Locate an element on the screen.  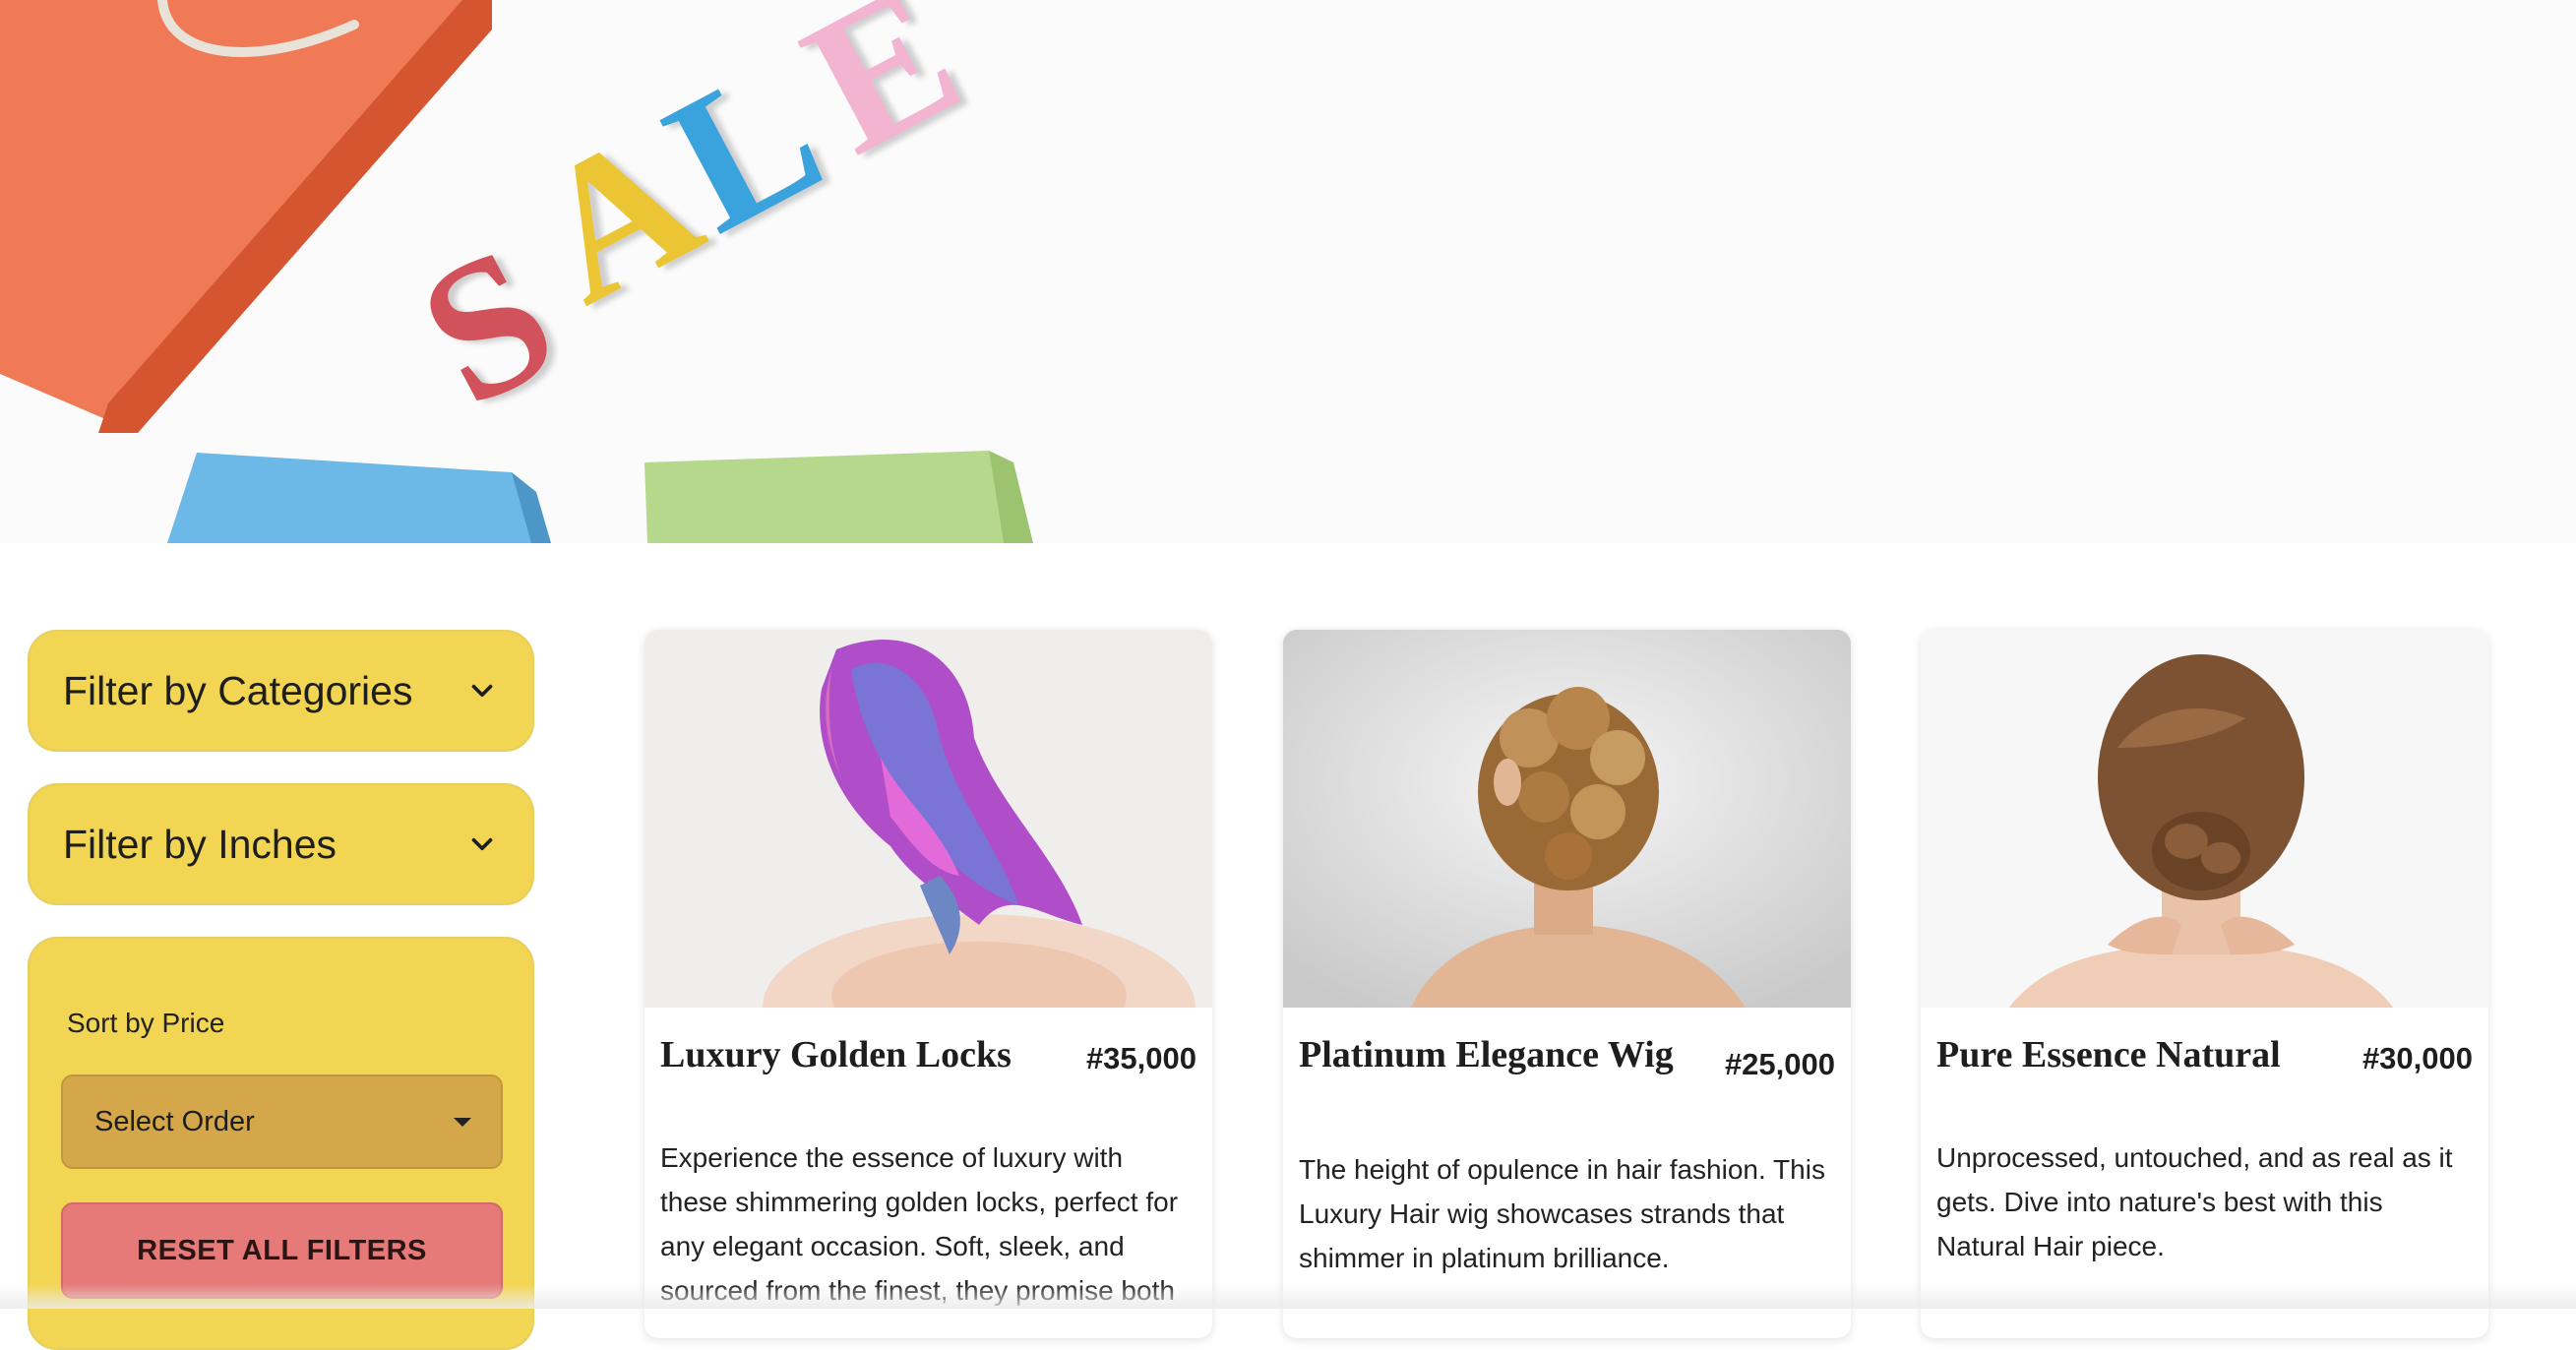
product-photo-purple-hair is located at coordinates (928, 819).